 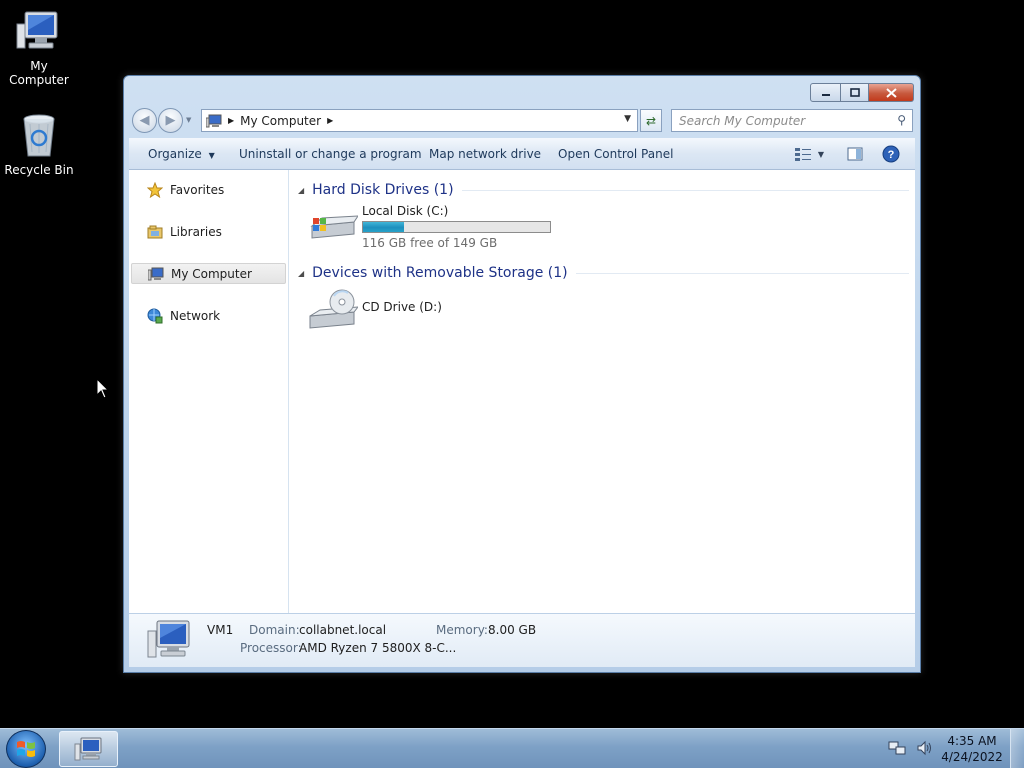 I want to click on preview-pane-icon, so click(x=855, y=154).